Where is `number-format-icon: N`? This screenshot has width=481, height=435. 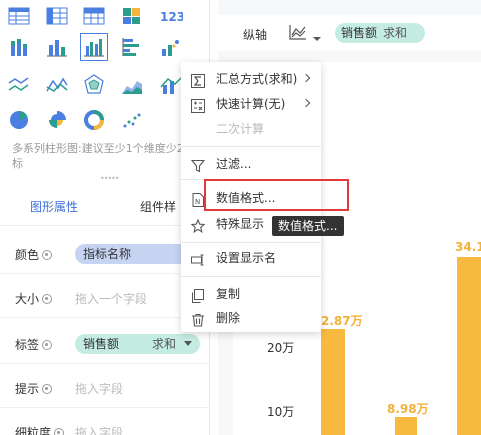
number-format-icon: N is located at coordinates (198, 199).